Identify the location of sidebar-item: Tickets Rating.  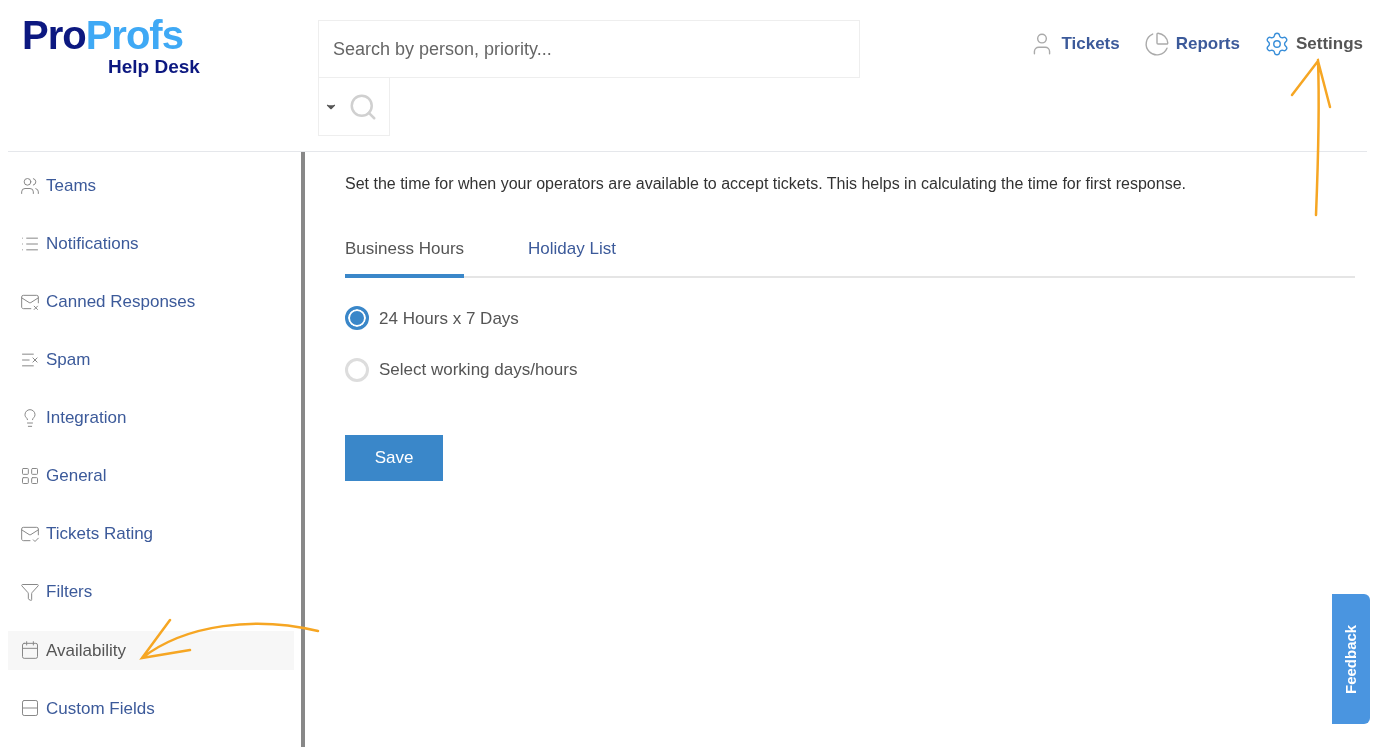
(151, 534).